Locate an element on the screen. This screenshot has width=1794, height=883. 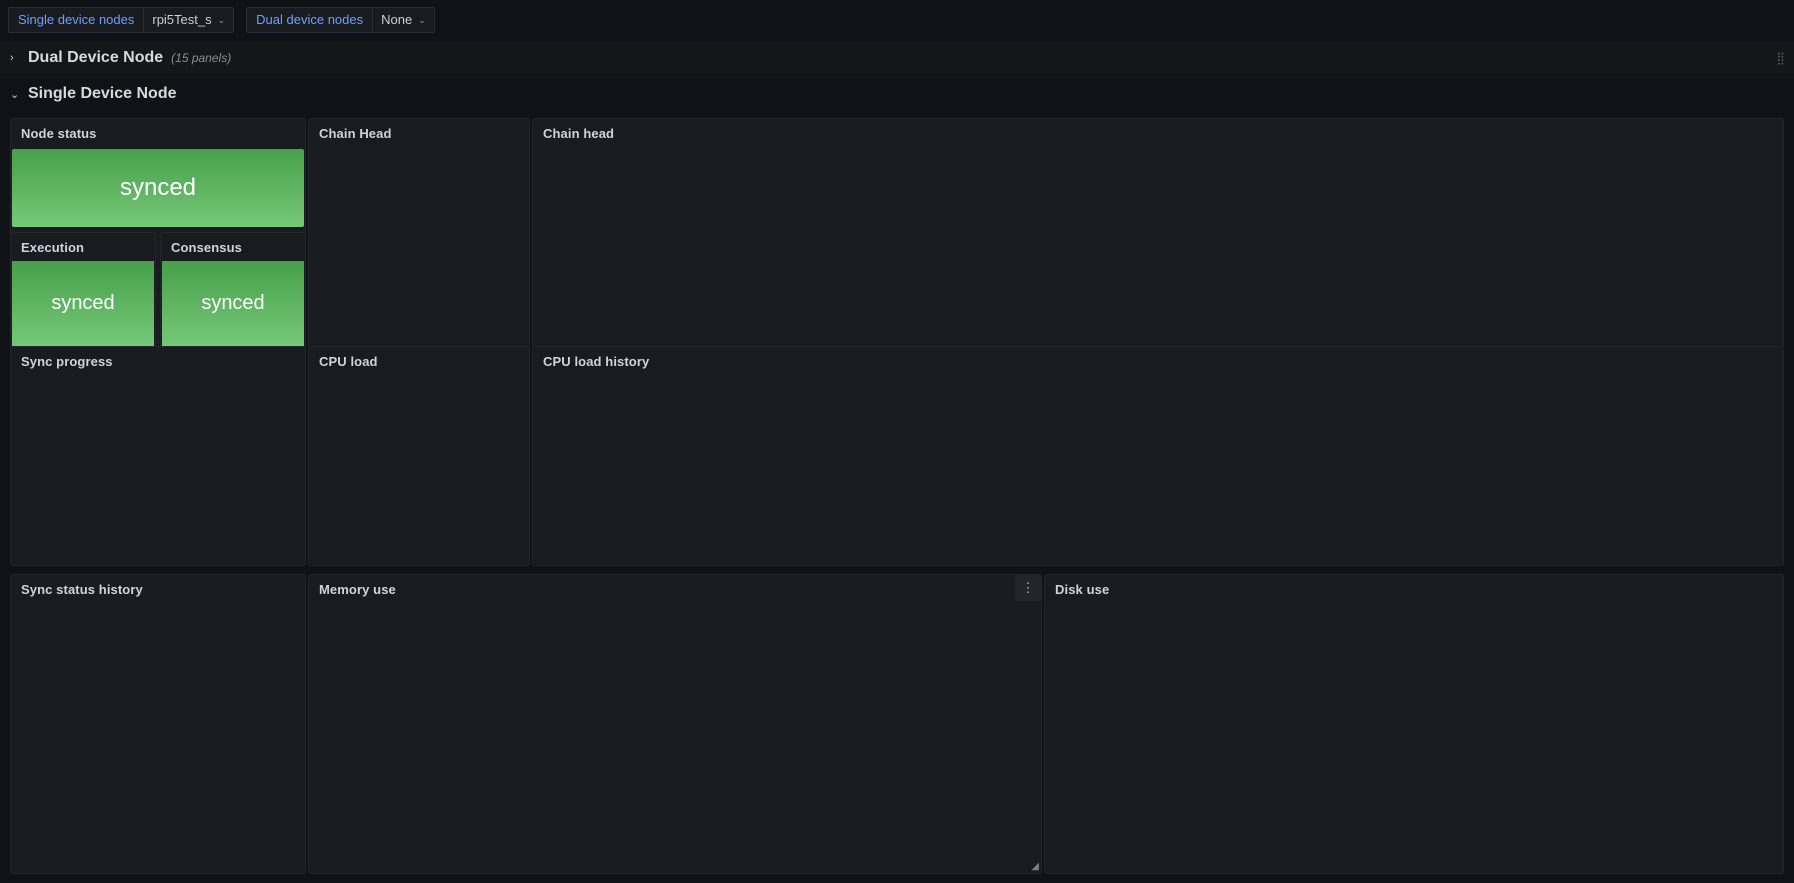
stat-node-status-value: synced is located at coordinates (158, 188).